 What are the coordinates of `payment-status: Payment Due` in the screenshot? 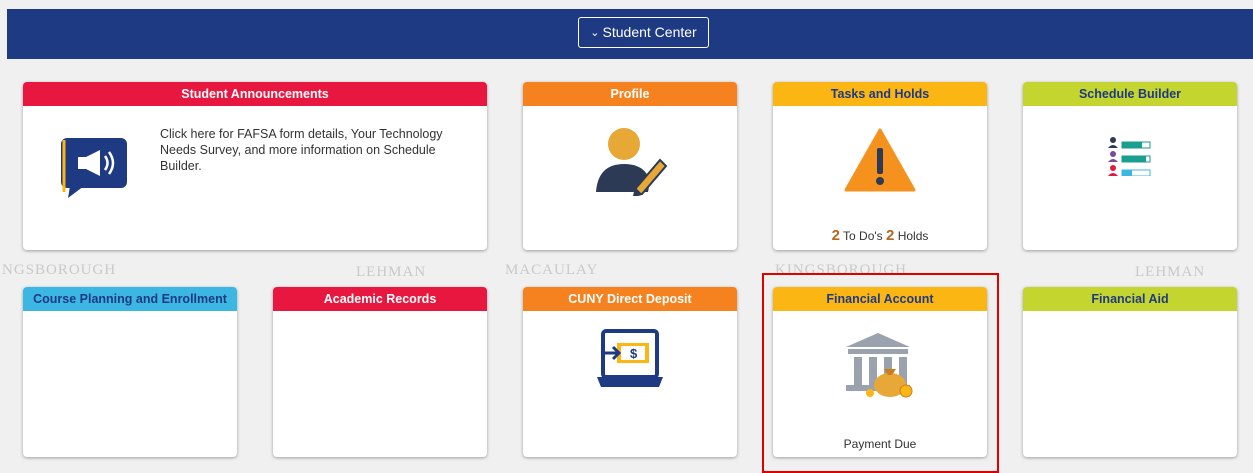 It's located at (880, 444).